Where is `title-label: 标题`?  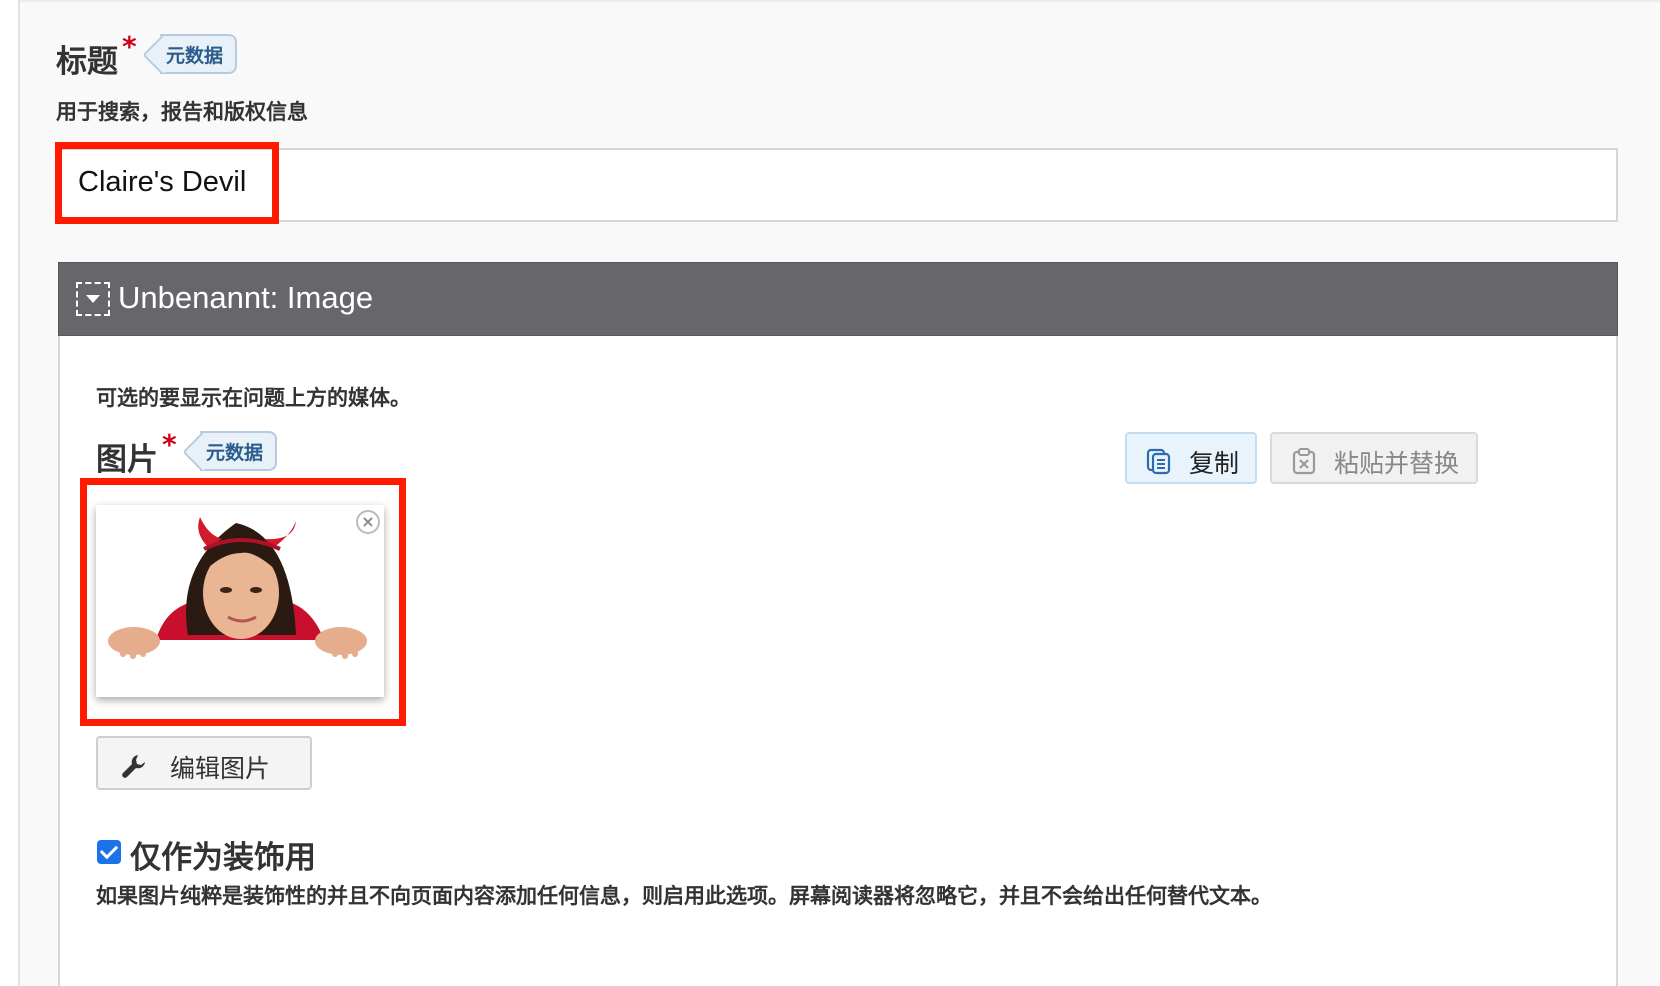 title-label: 标题 is located at coordinates (87, 62).